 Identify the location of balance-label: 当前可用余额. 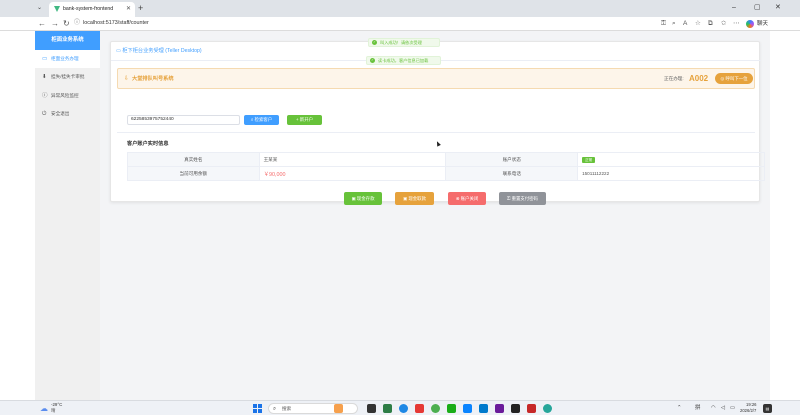
(193, 173).